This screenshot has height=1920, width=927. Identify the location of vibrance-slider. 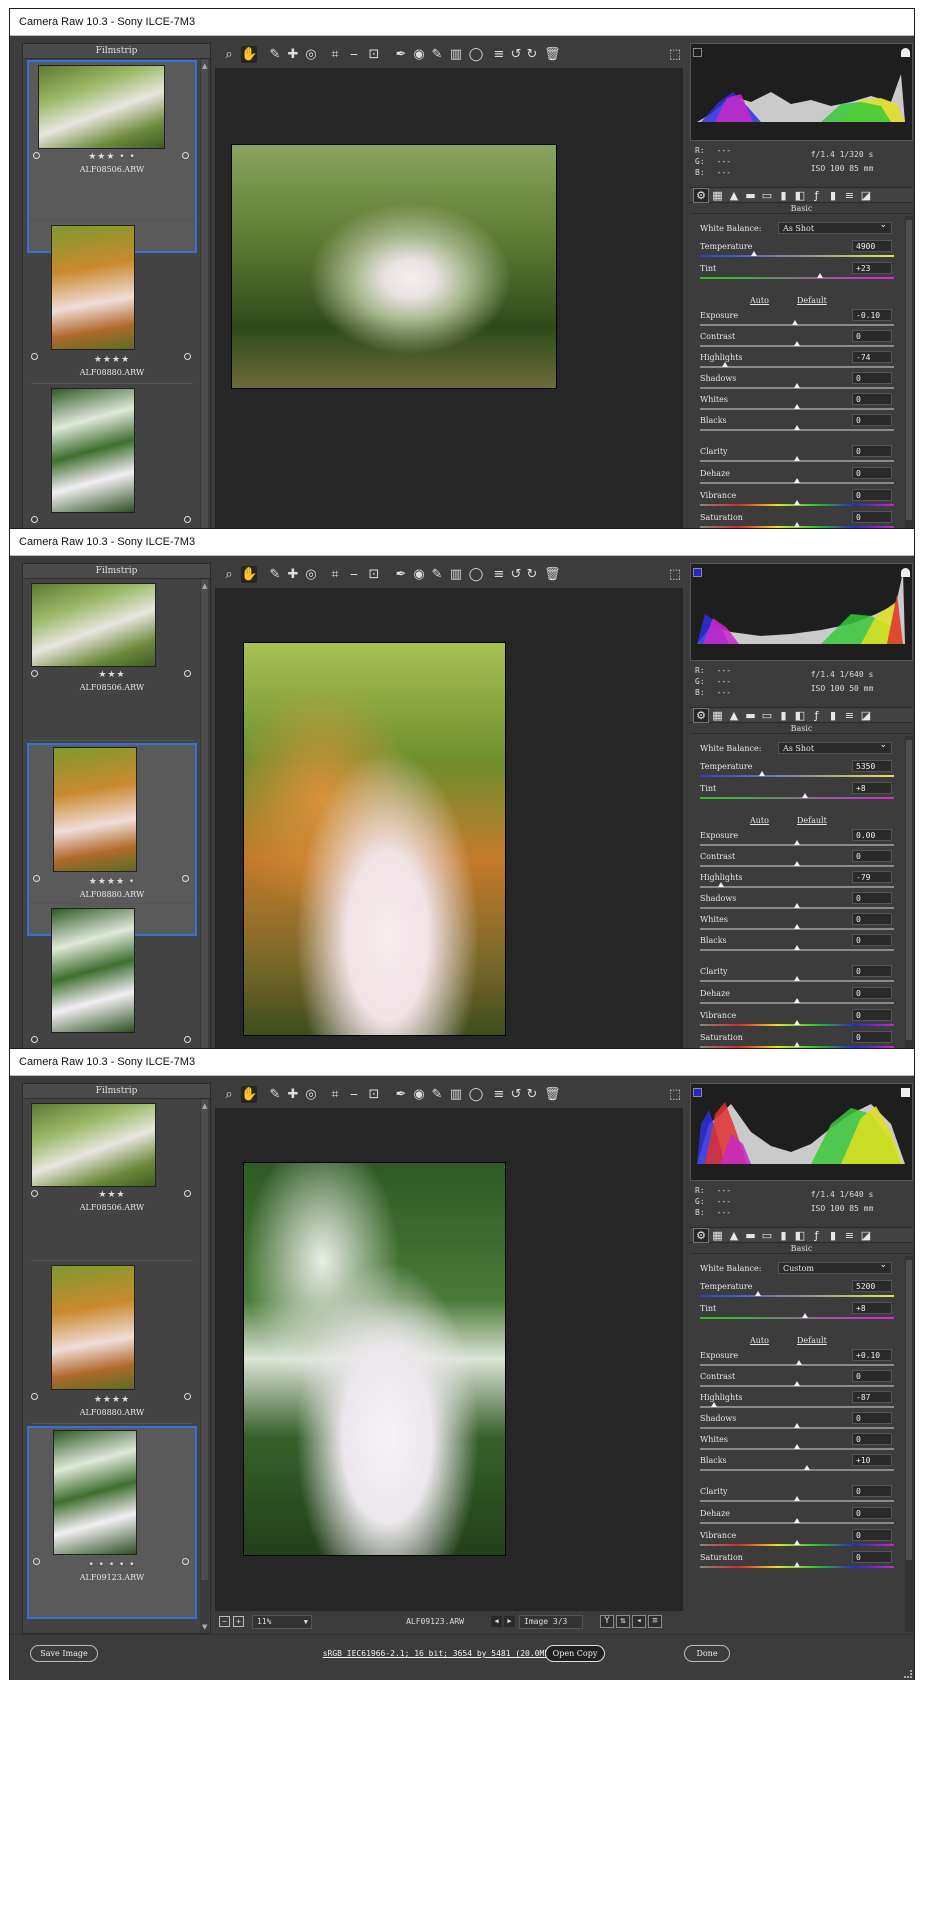
(797, 1542).